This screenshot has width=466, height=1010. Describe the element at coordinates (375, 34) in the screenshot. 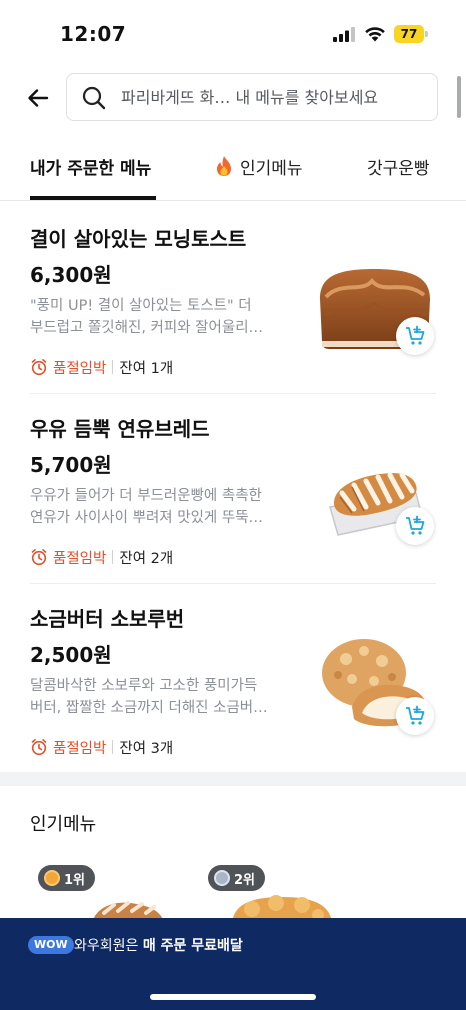

I see `wifi-icon` at that location.